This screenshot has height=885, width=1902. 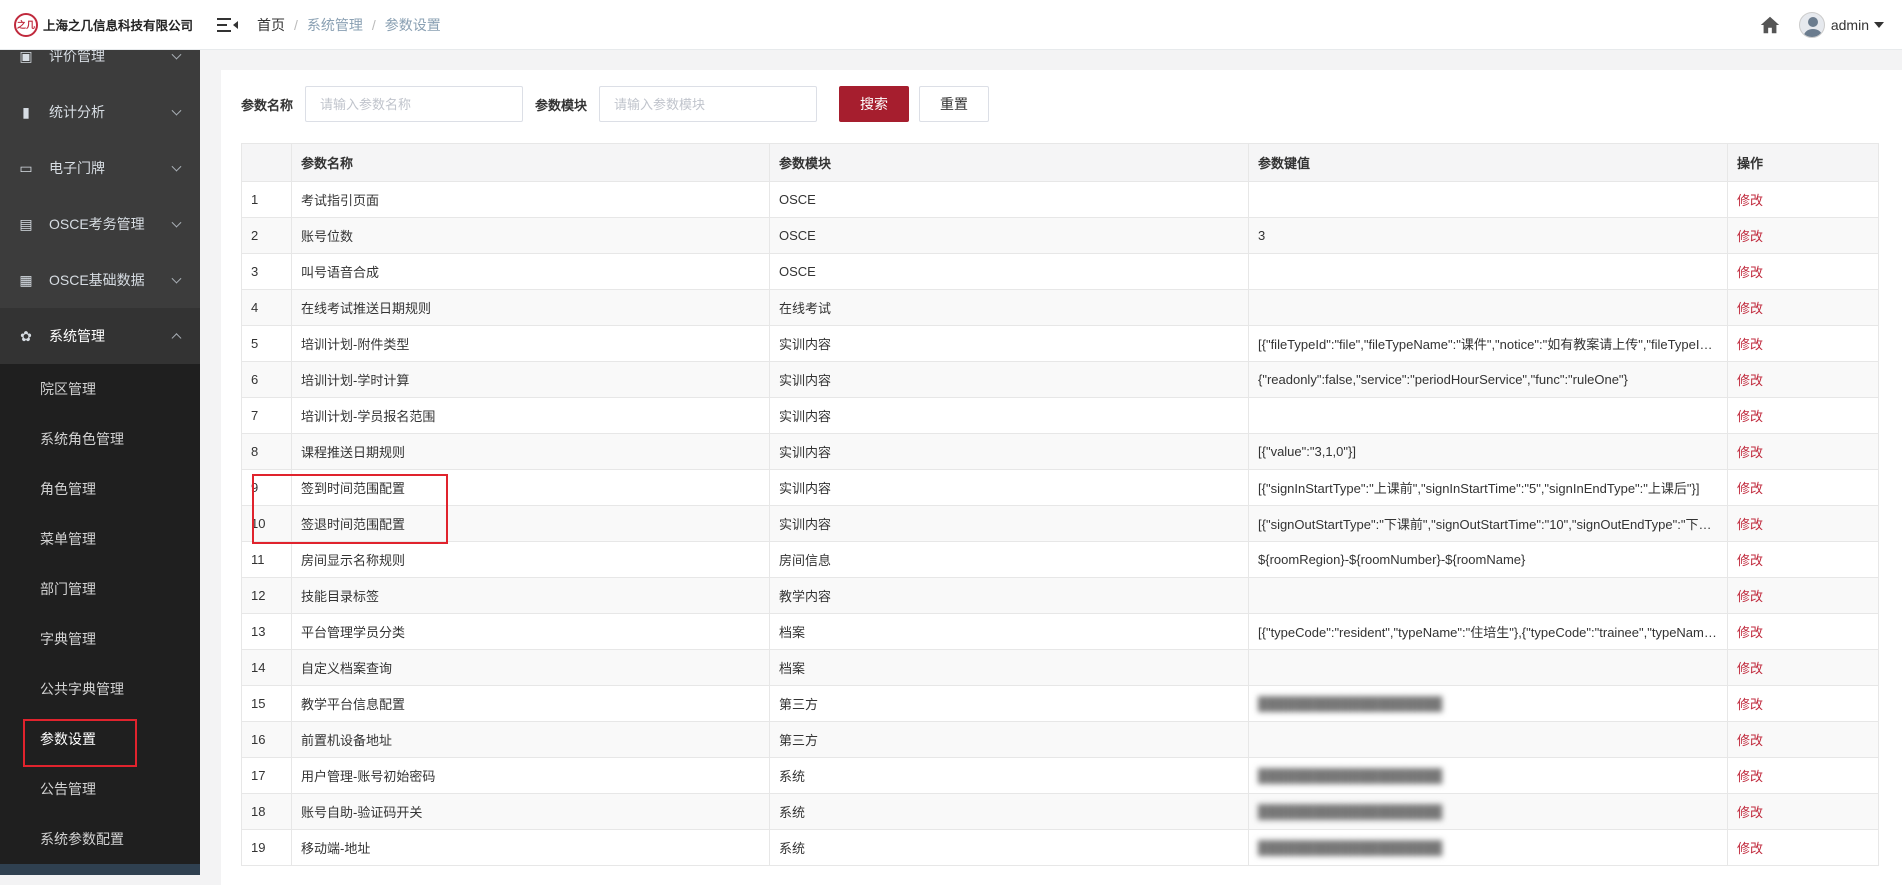 What do you see at coordinates (266, 235) in the screenshot?
I see `row-index: 2` at bounding box center [266, 235].